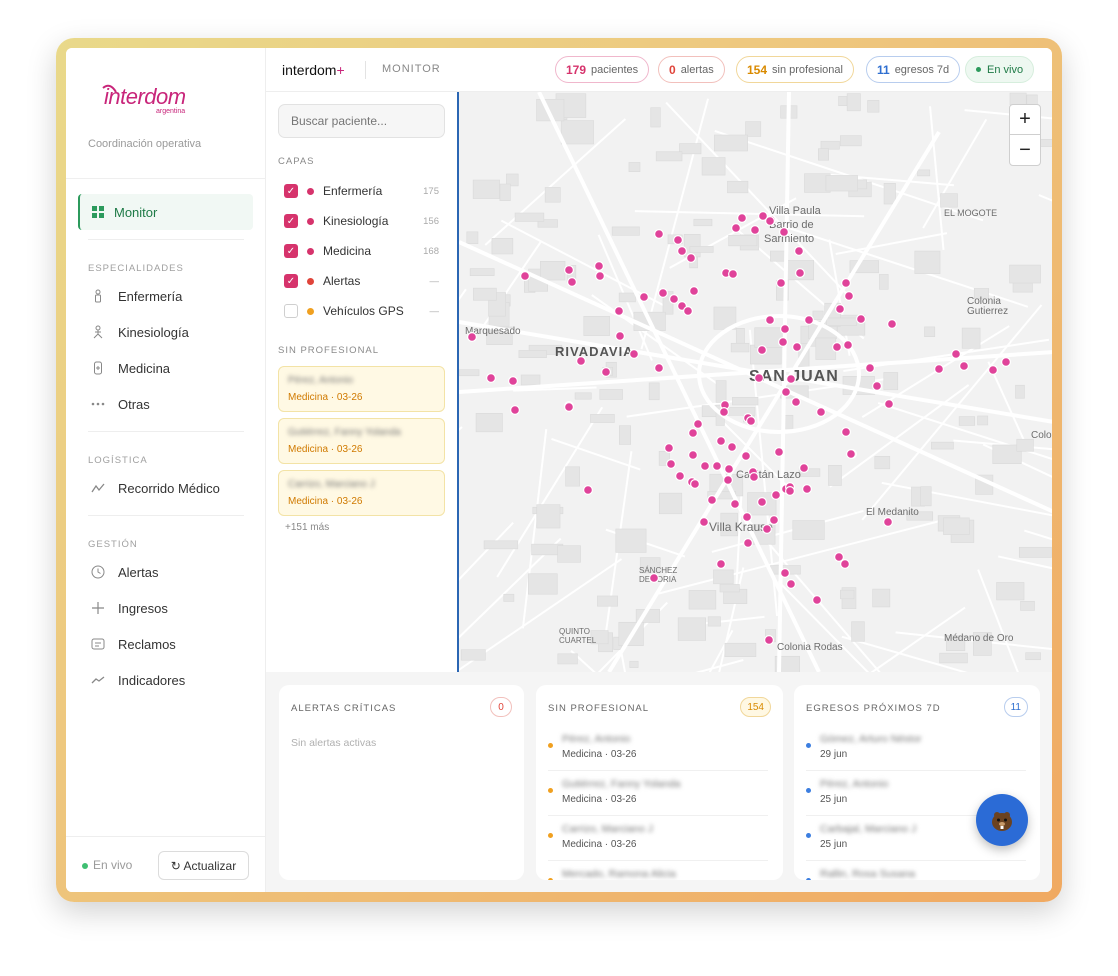 Image resolution: width=1118 pixels, height=976 pixels. Describe the element at coordinates (155, 488) in the screenshot. I see `sidebar-item-recorrido: Recorrido Médico` at that location.